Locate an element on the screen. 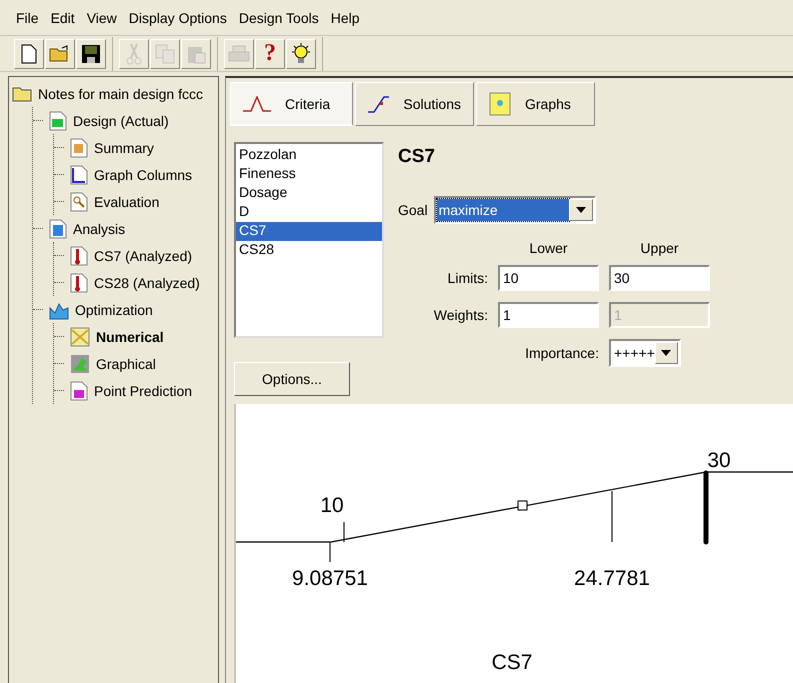 This screenshot has height=683, width=793. upper-limit-label: 30 is located at coordinates (719, 460).